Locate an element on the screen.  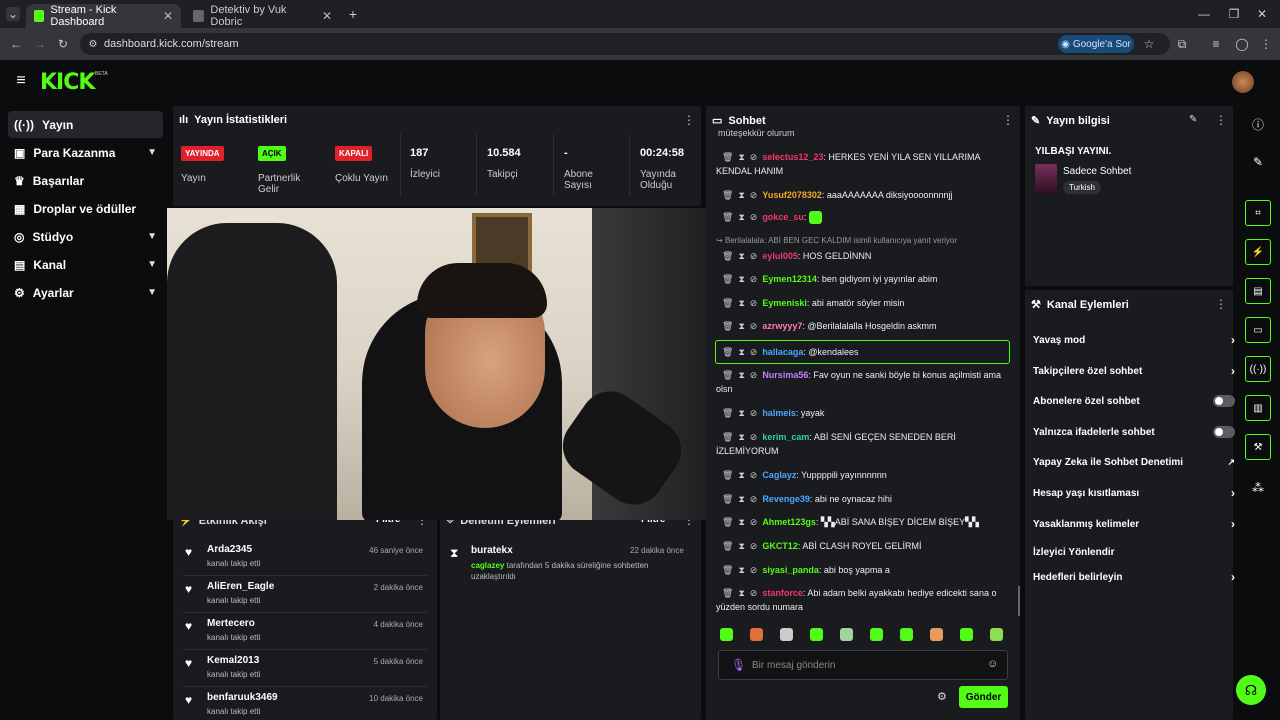
channel-action-item: İzleyici Yönlendir is located at coordinates (1132, 552).